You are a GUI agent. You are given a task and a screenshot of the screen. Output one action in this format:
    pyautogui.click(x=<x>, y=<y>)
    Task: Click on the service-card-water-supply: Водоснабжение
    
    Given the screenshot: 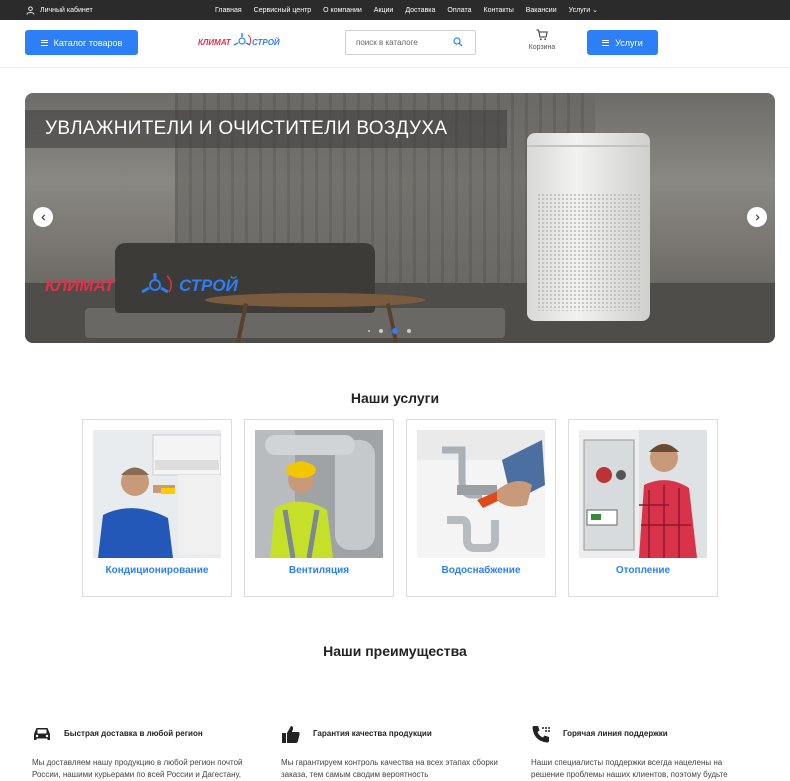 What is the action you would take?
    pyautogui.click(x=481, y=508)
    